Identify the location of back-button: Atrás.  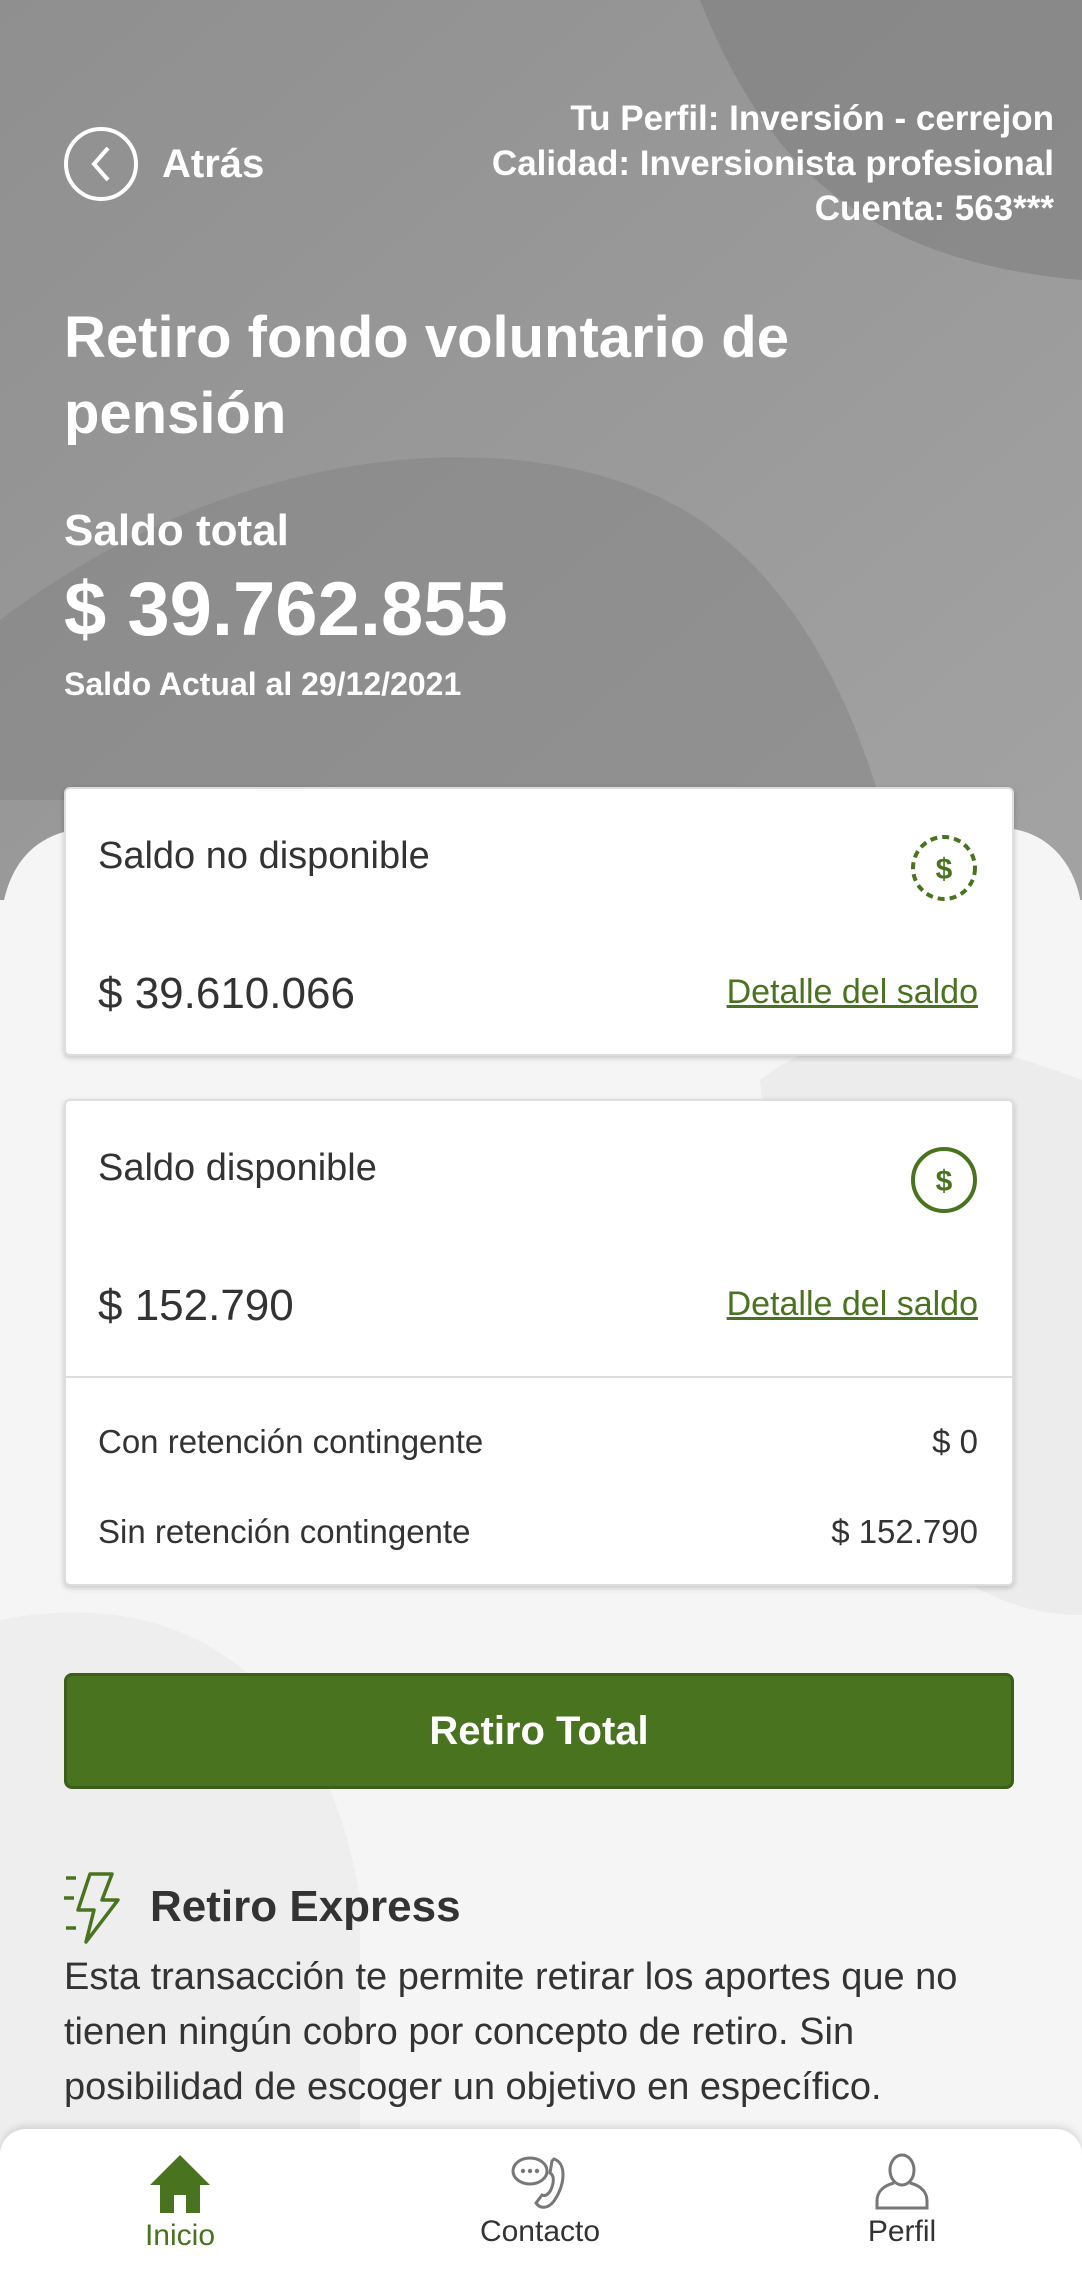
(164, 164).